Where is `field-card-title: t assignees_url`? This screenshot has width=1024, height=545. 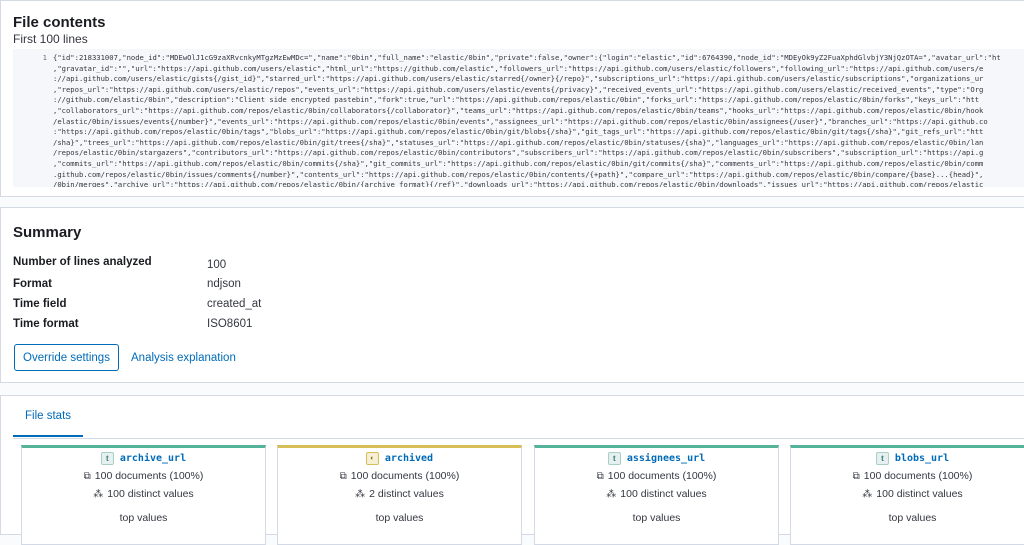
field-card-title: t assignees_url is located at coordinates (656, 458).